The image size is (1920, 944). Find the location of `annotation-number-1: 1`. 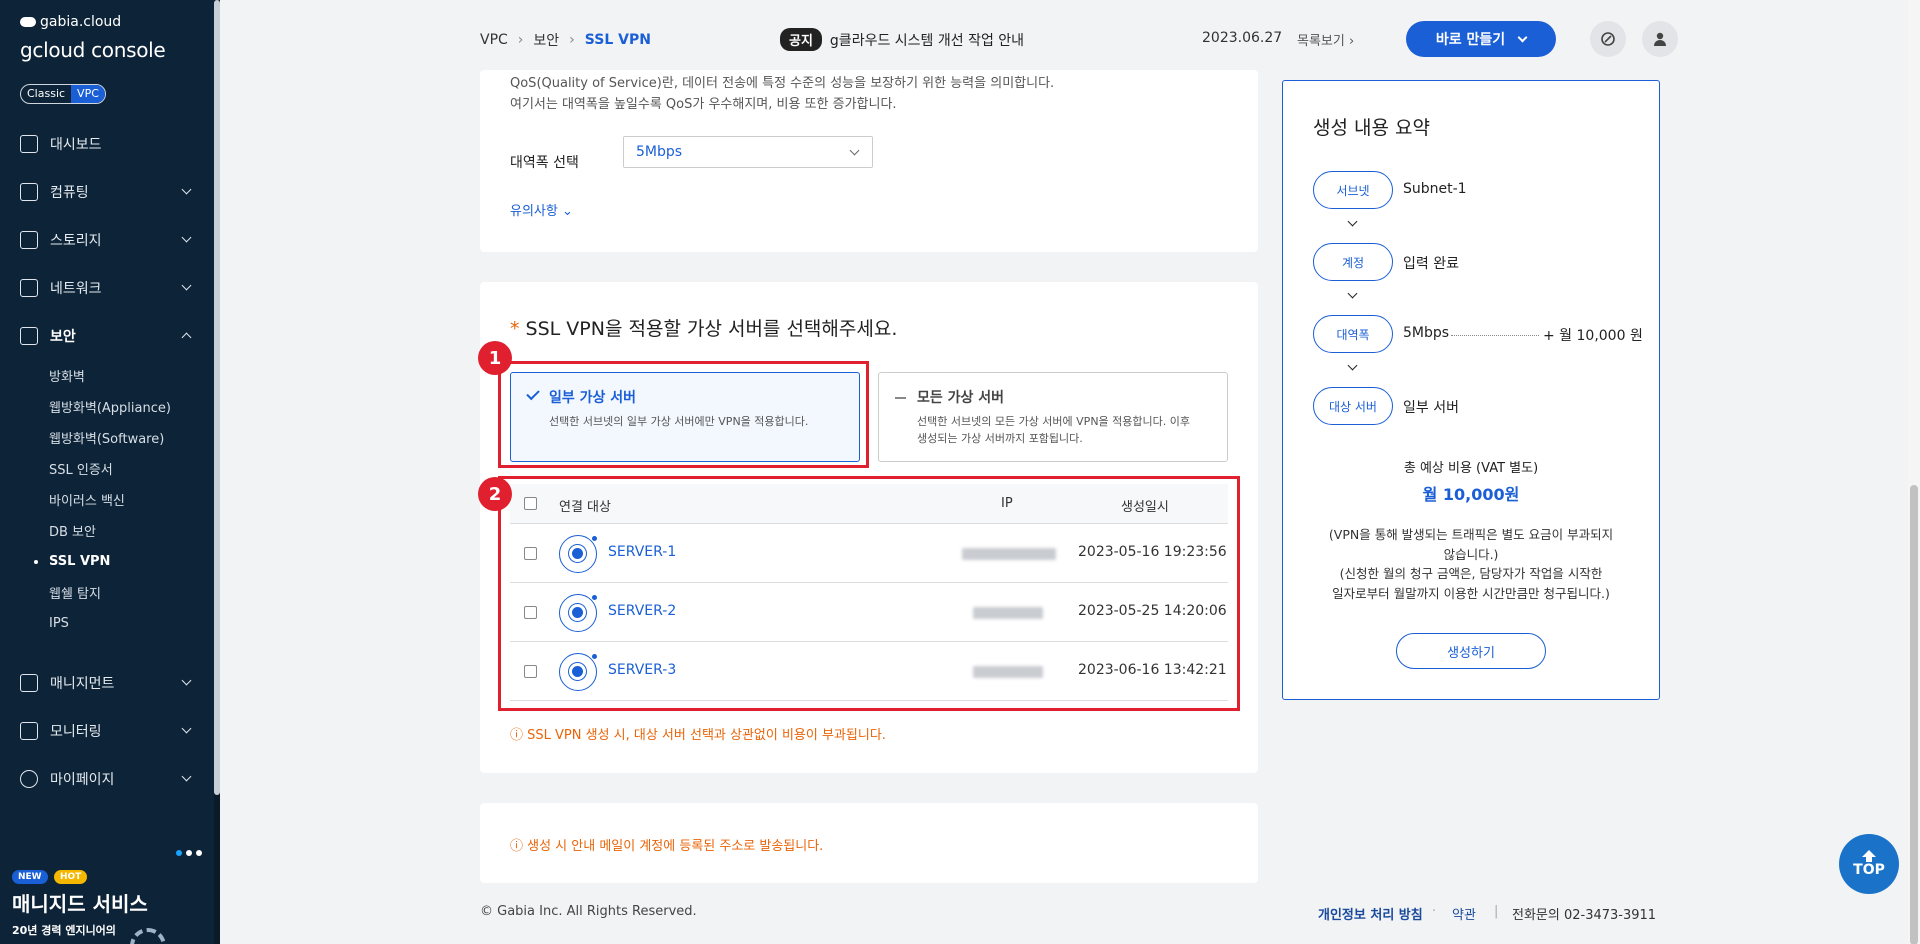

annotation-number-1: 1 is located at coordinates (495, 358).